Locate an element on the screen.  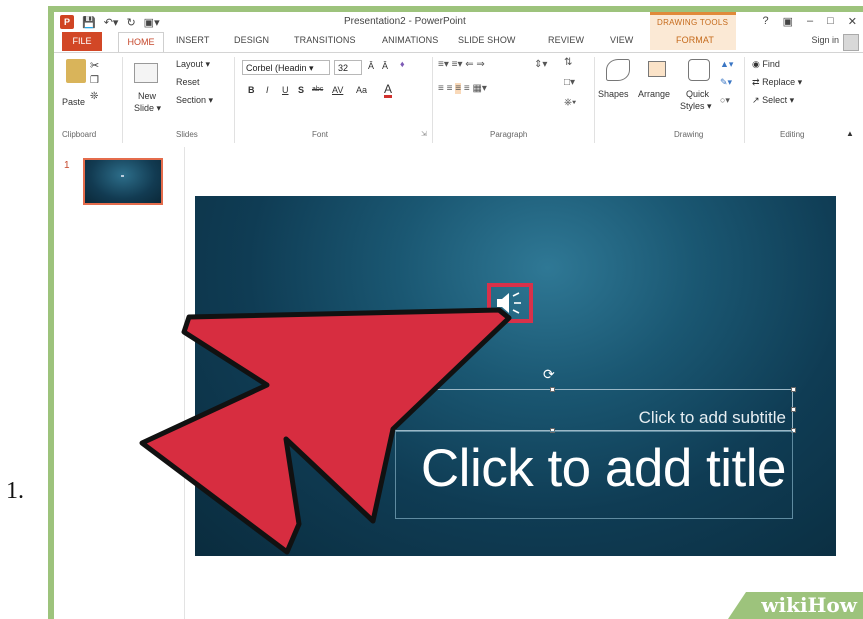
step-number: 1. is located at coordinates (15, 491).